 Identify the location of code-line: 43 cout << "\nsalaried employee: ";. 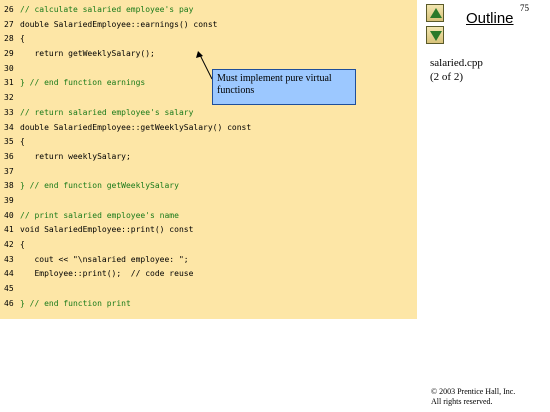
(127, 260).